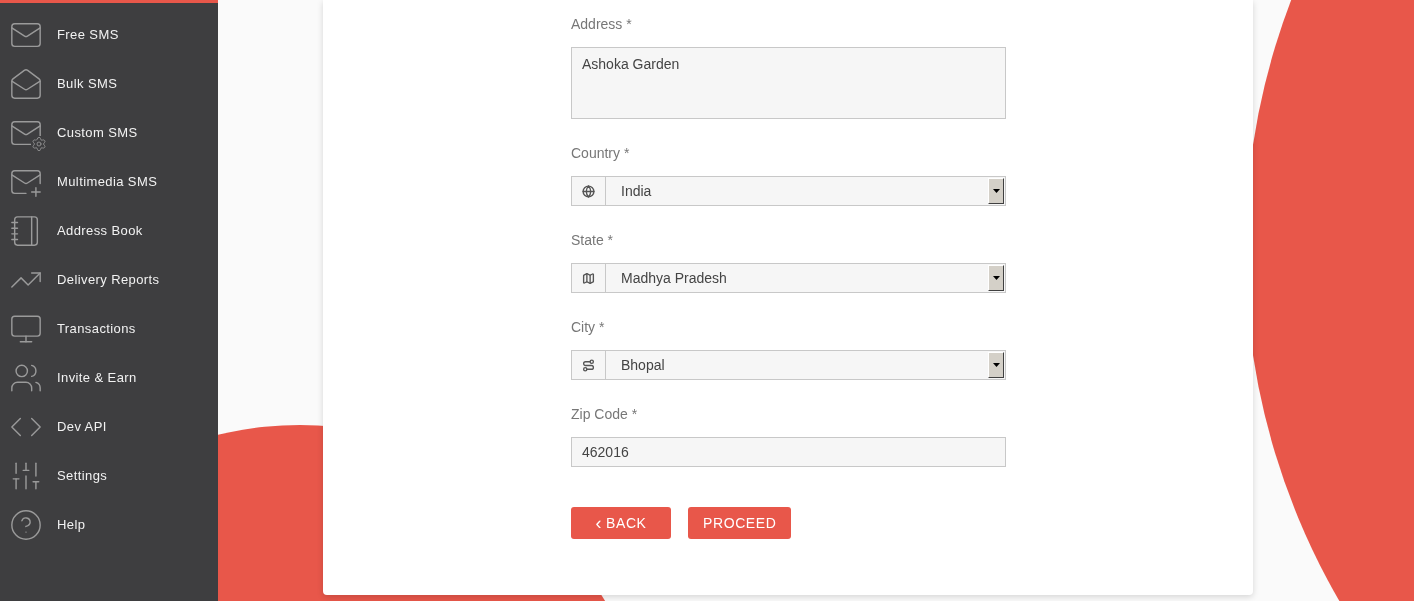 This screenshot has width=1414, height=601. What do you see at coordinates (593, 240) in the screenshot?
I see `field-label: State *` at bounding box center [593, 240].